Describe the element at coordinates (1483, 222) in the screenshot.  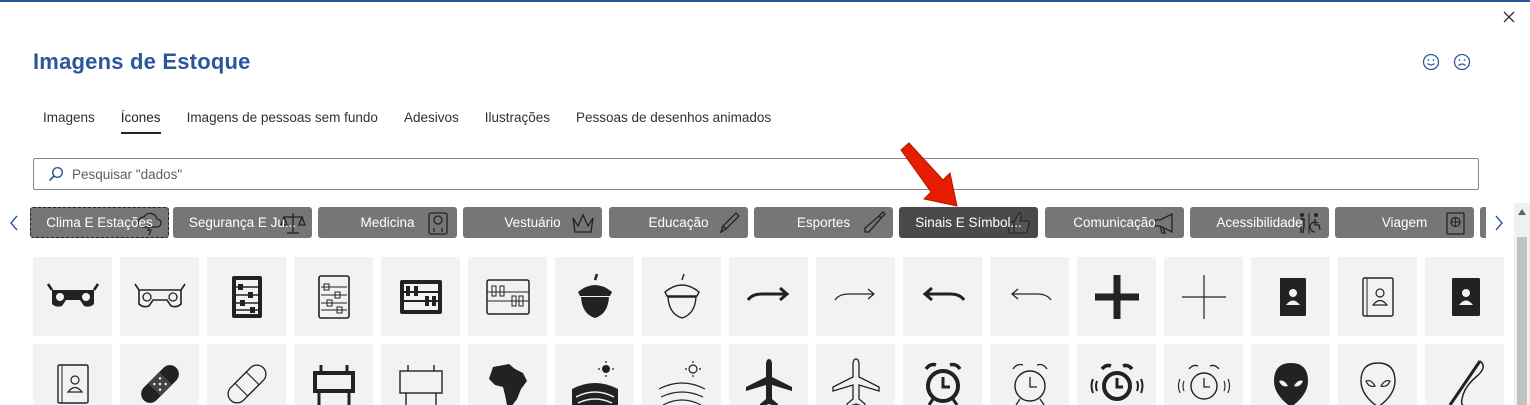
I see `category-next-partial` at that location.